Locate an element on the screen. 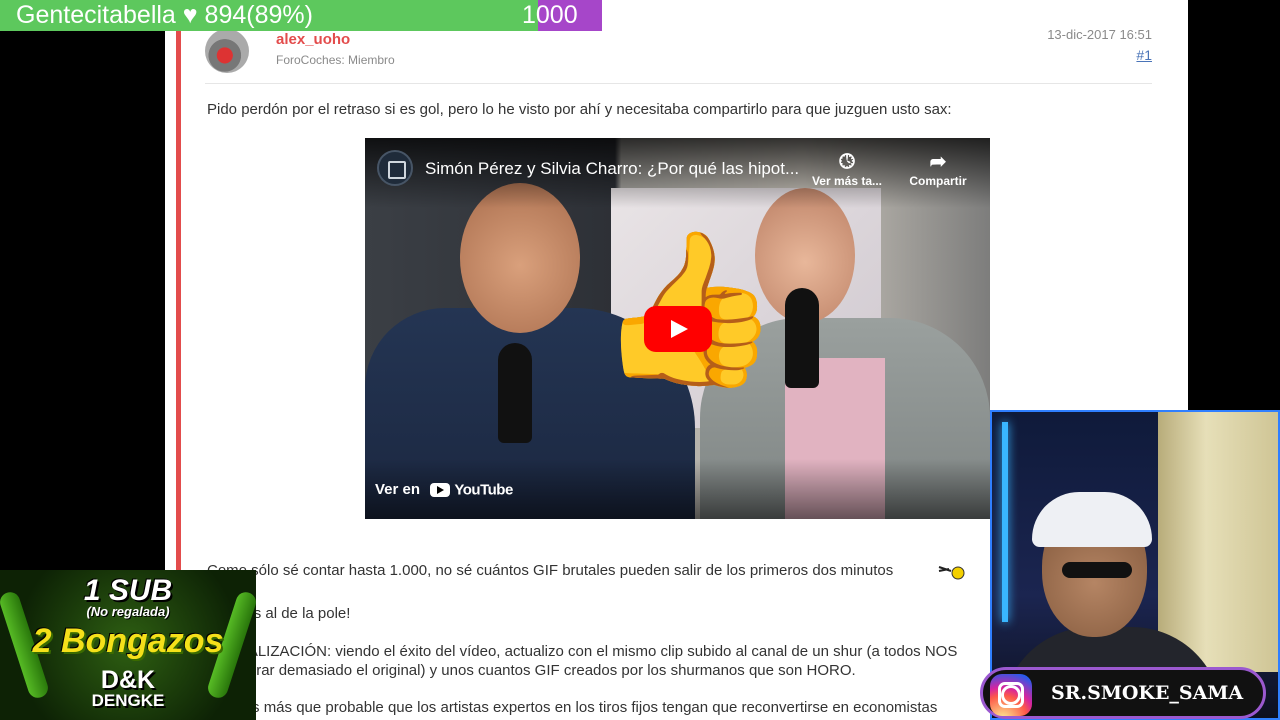  promo-line-2: (No regalada) is located at coordinates (128, 611).